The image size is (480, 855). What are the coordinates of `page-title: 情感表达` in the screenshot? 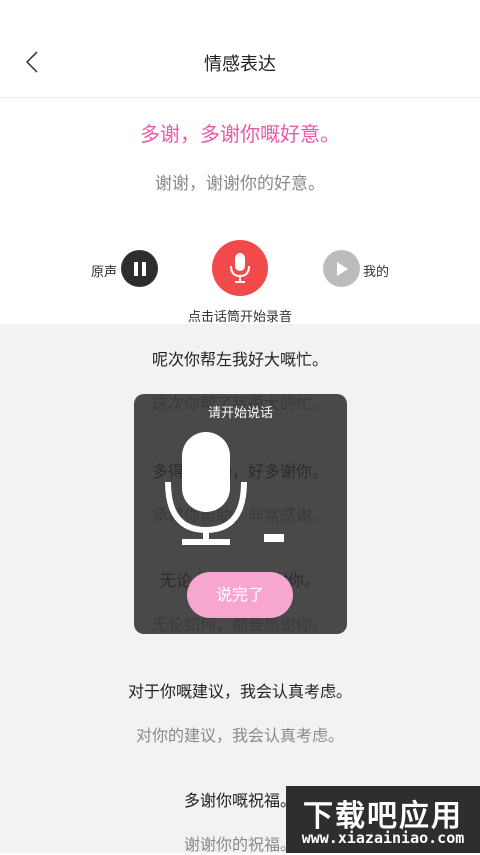 It's located at (240, 64).